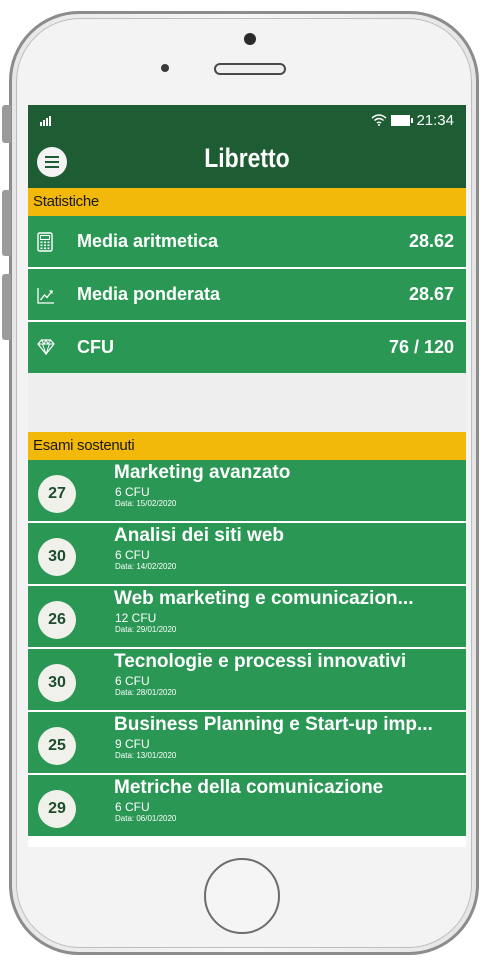 The height and width of the screenshot is (963, 483). What do you see at coordinates (45, 295) in the screenshot?
I see `chart-line-icon` at bounding box center [45, 295].